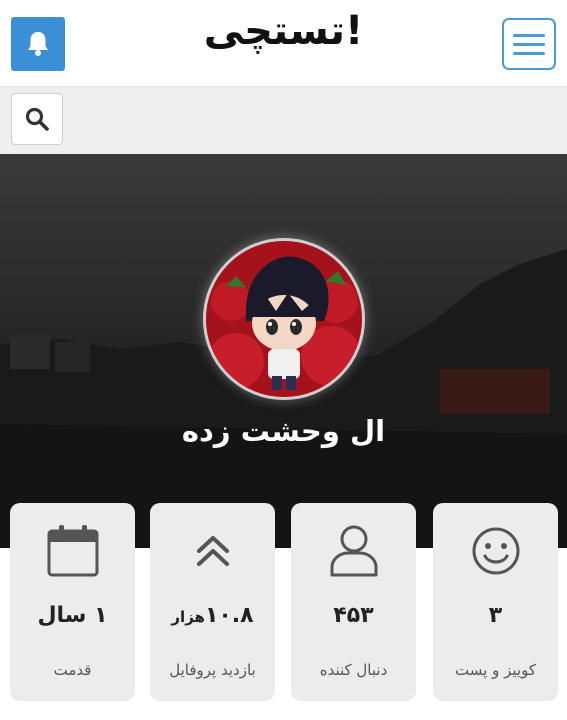 This screenshot has height=720, width=567. What do you see at coordinates (212, 602) in the screenshot?
I see `stat-card-profile-views: ۱۰.۸هزار بازدید پروفایل` at bounding box center [212, 602].